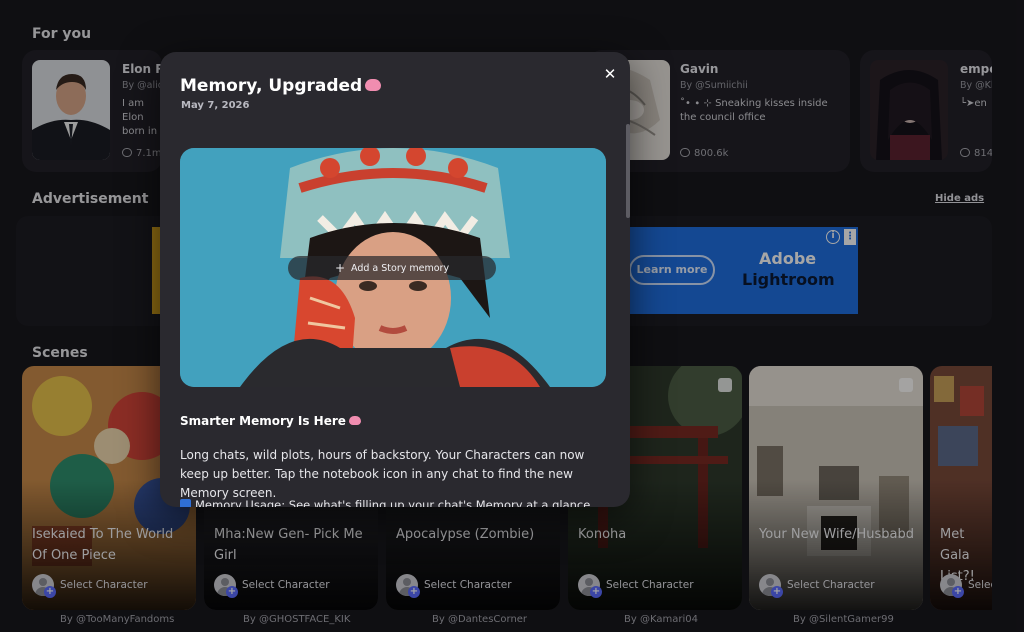 Image resolution: width=1024 pixels, height=632 pixels. I want to click on close-icon: ✕, so click(610, 74).